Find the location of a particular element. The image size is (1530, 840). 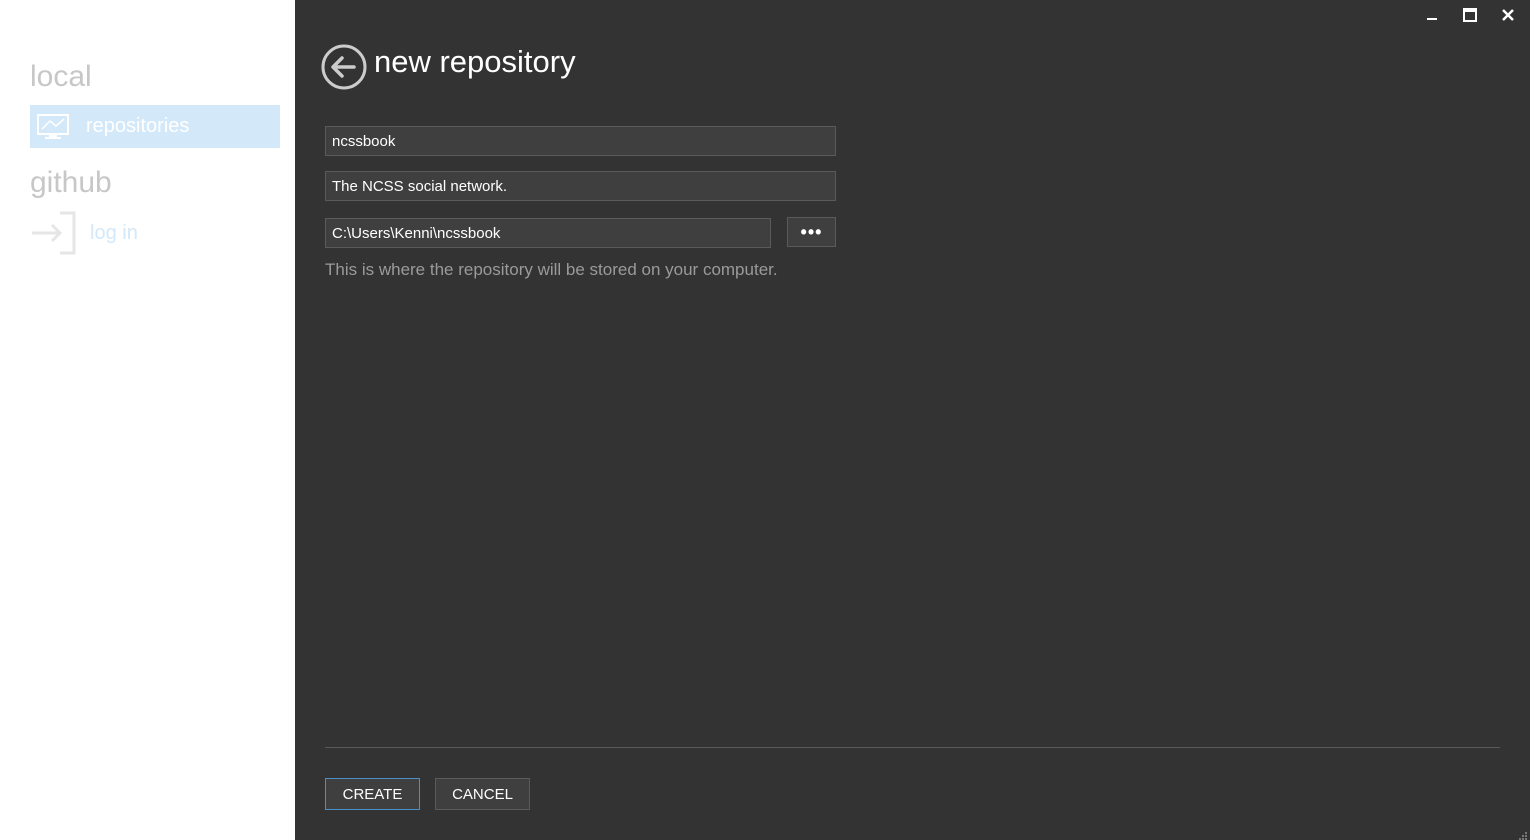

window-controls is located at coordinates (1470, 17).